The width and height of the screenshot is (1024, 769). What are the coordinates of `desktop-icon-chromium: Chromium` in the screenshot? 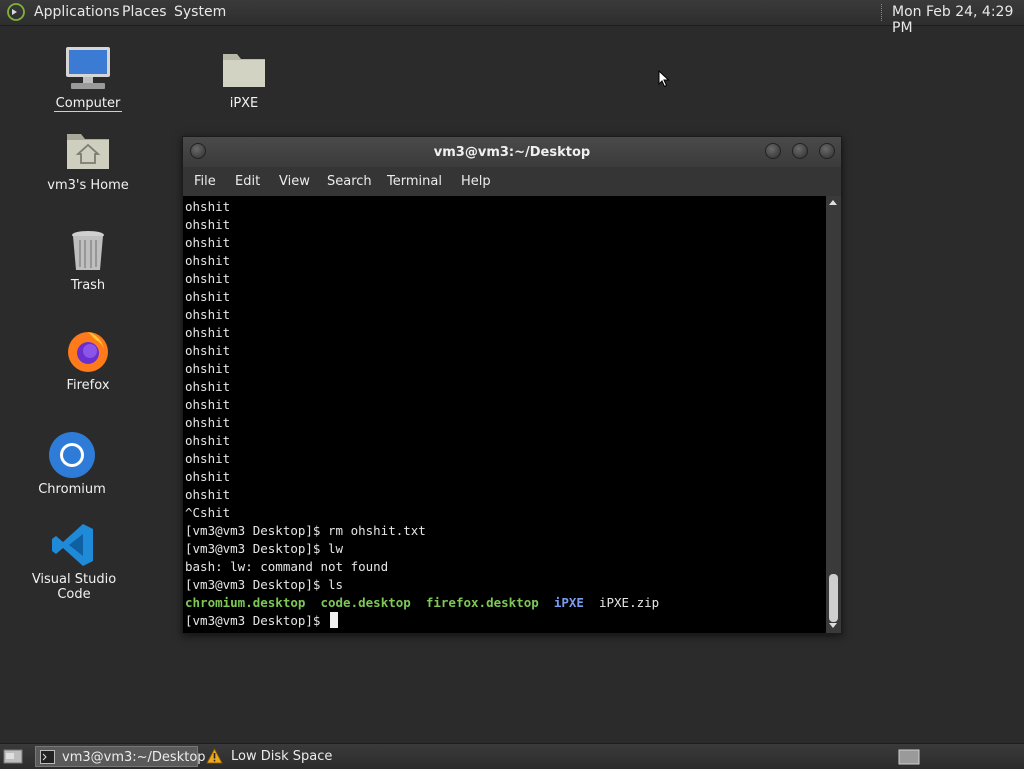 It's located at (72, 463).